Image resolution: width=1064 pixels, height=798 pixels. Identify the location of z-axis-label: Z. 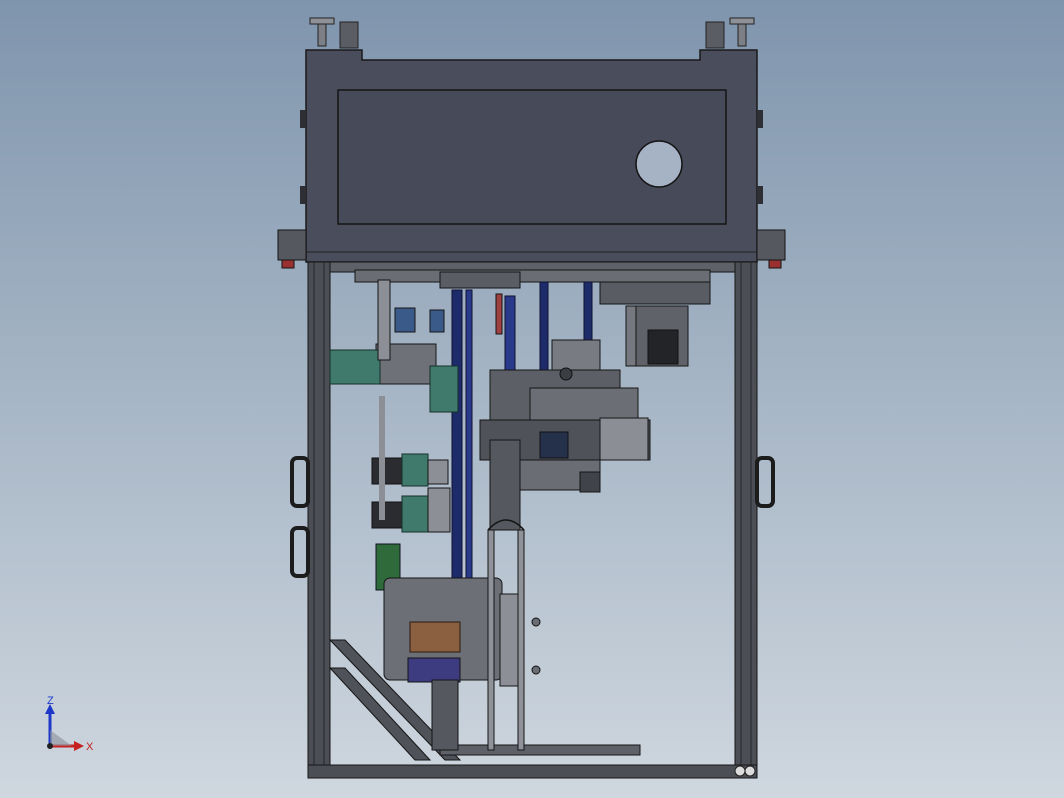
(50, 701).